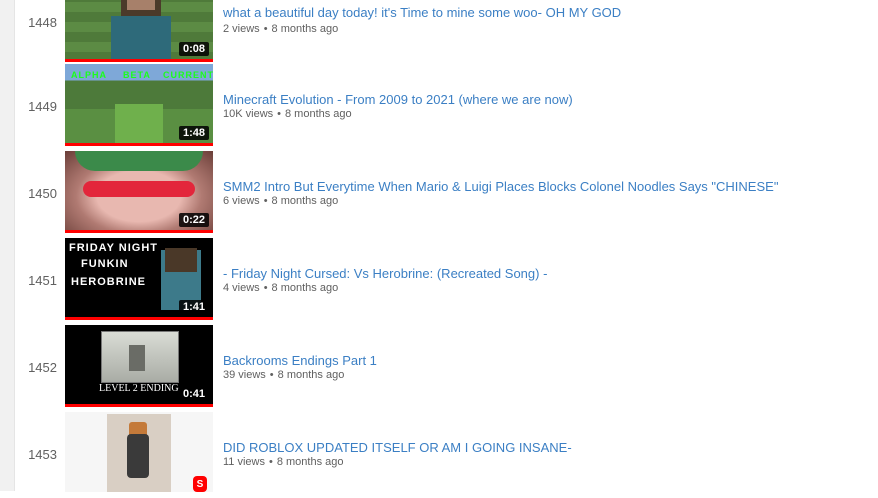 Image resolution: width=878 pixels, height=498 pixels. I want to click on video-thumbnail: 0:22, so click(139, 192).